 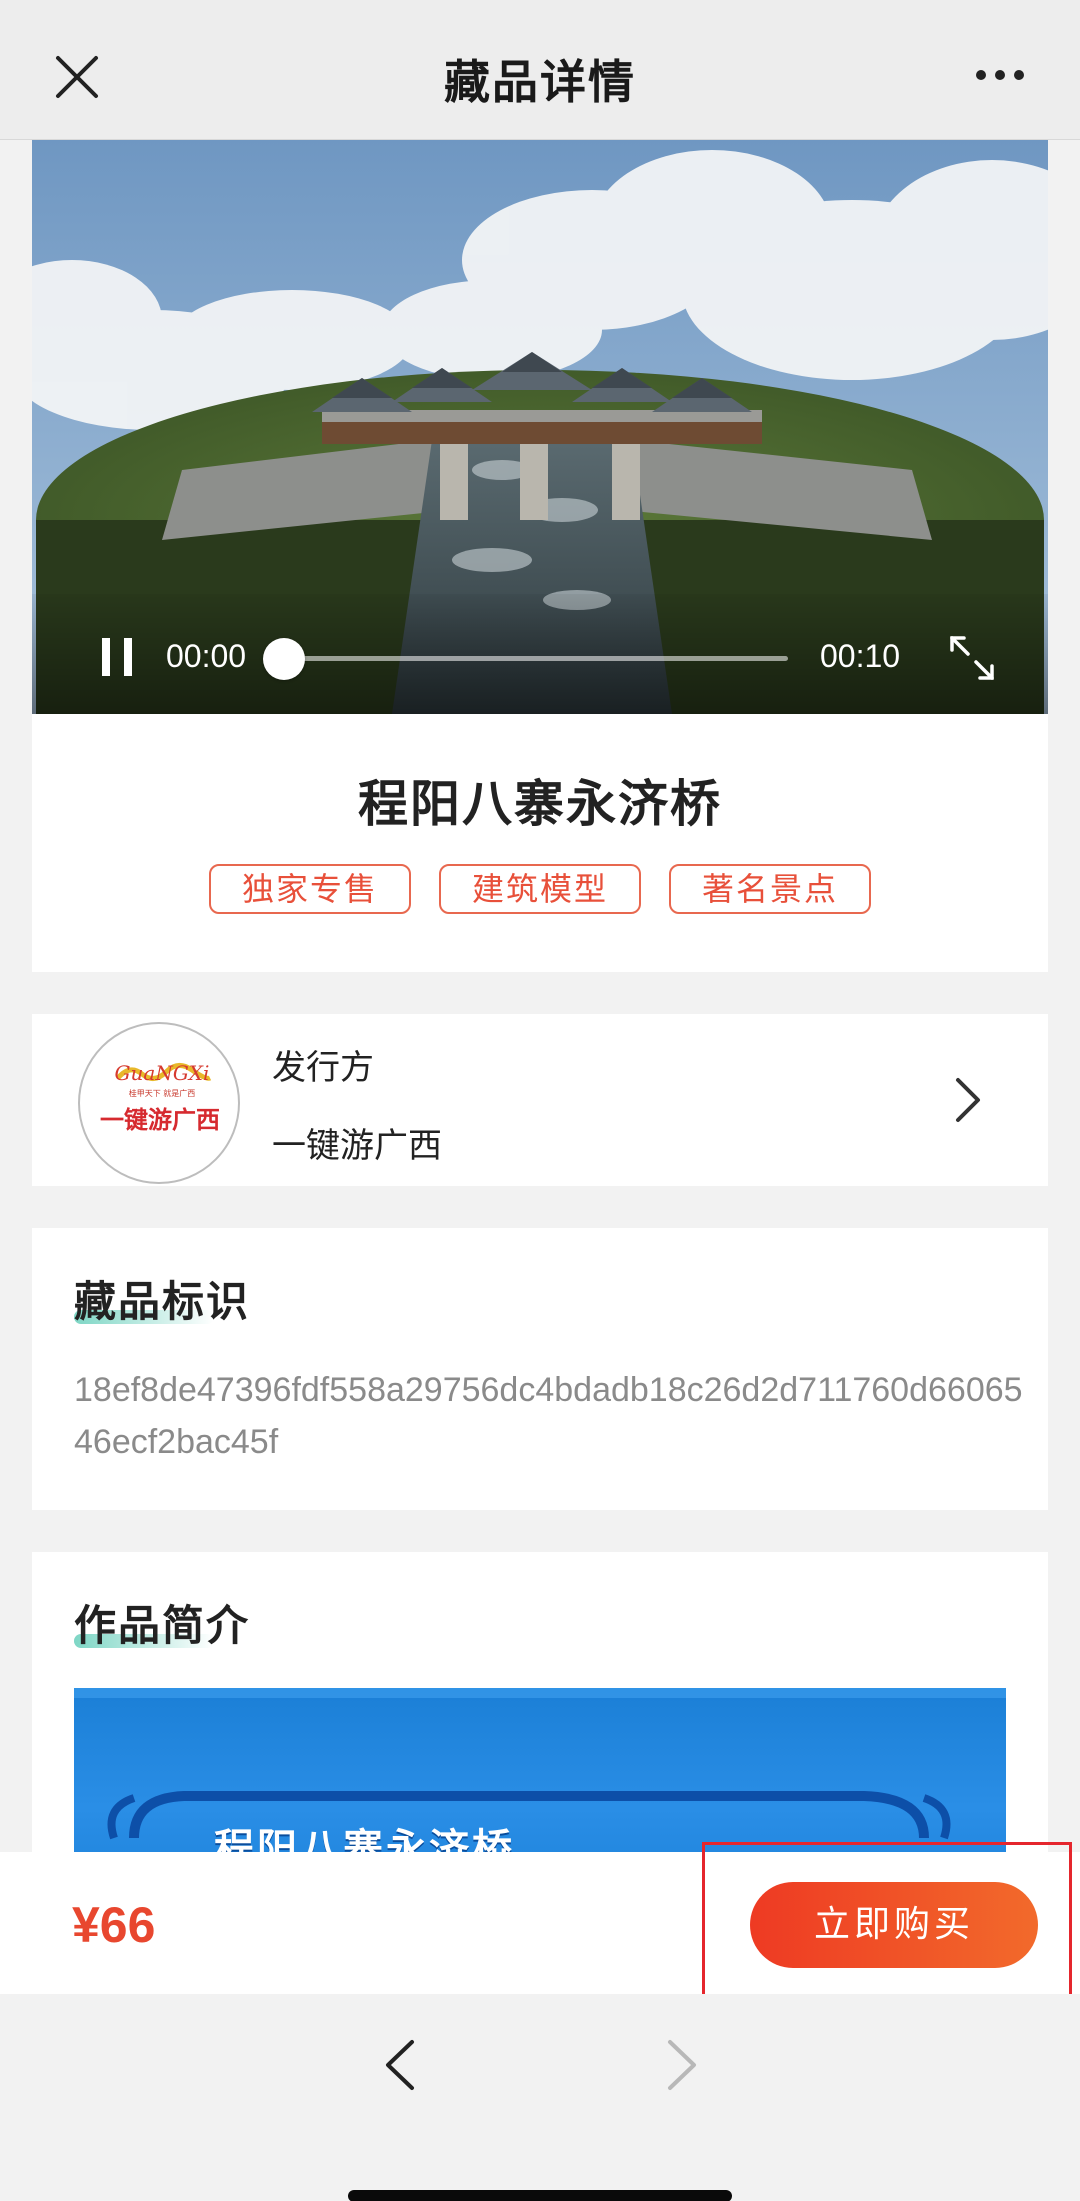 What do you see at coordinates (357, 1146) in the screenshot?
I see `issuer-name: 一键游广西` at bounding box center [357, 1146].